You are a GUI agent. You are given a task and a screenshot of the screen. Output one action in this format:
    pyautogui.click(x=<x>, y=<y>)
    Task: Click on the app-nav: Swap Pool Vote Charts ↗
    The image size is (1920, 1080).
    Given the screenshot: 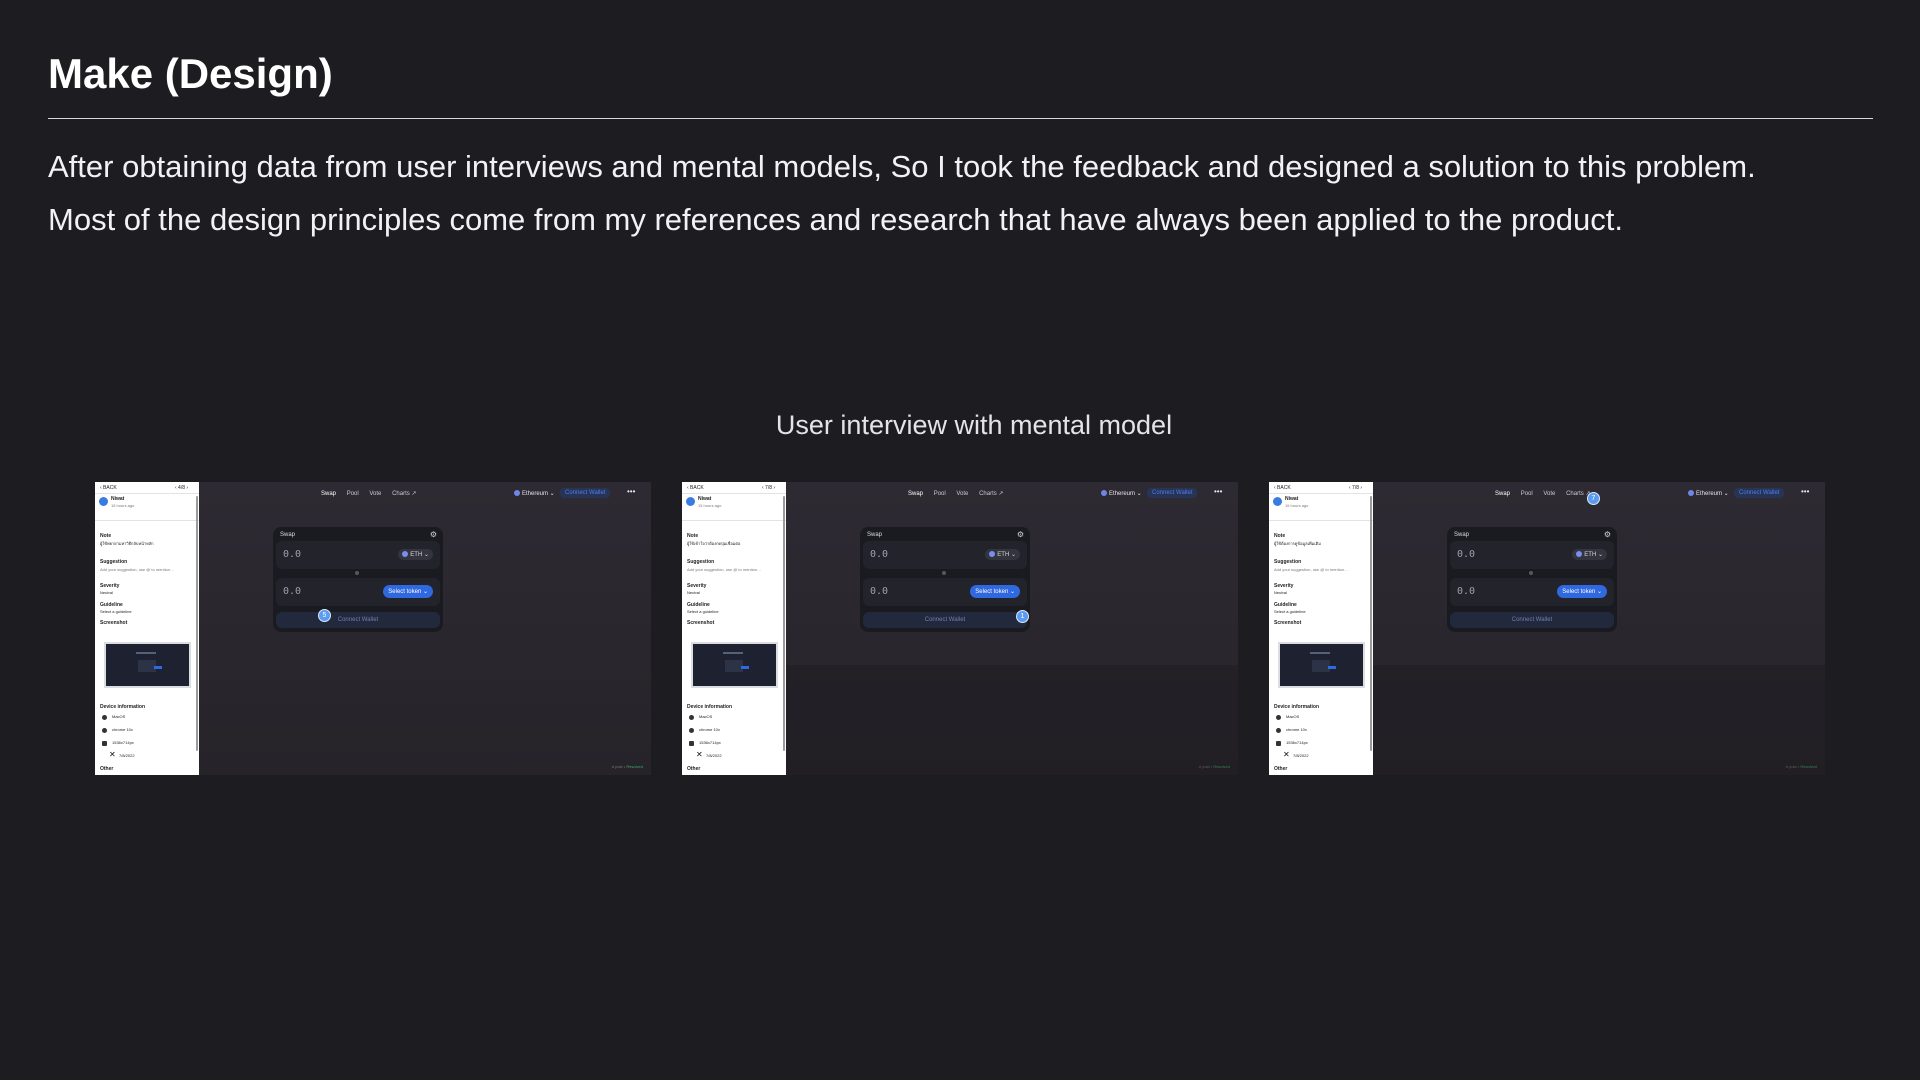 What is the action you would take?
    pyautogui.click(x=1547, y=493)
    